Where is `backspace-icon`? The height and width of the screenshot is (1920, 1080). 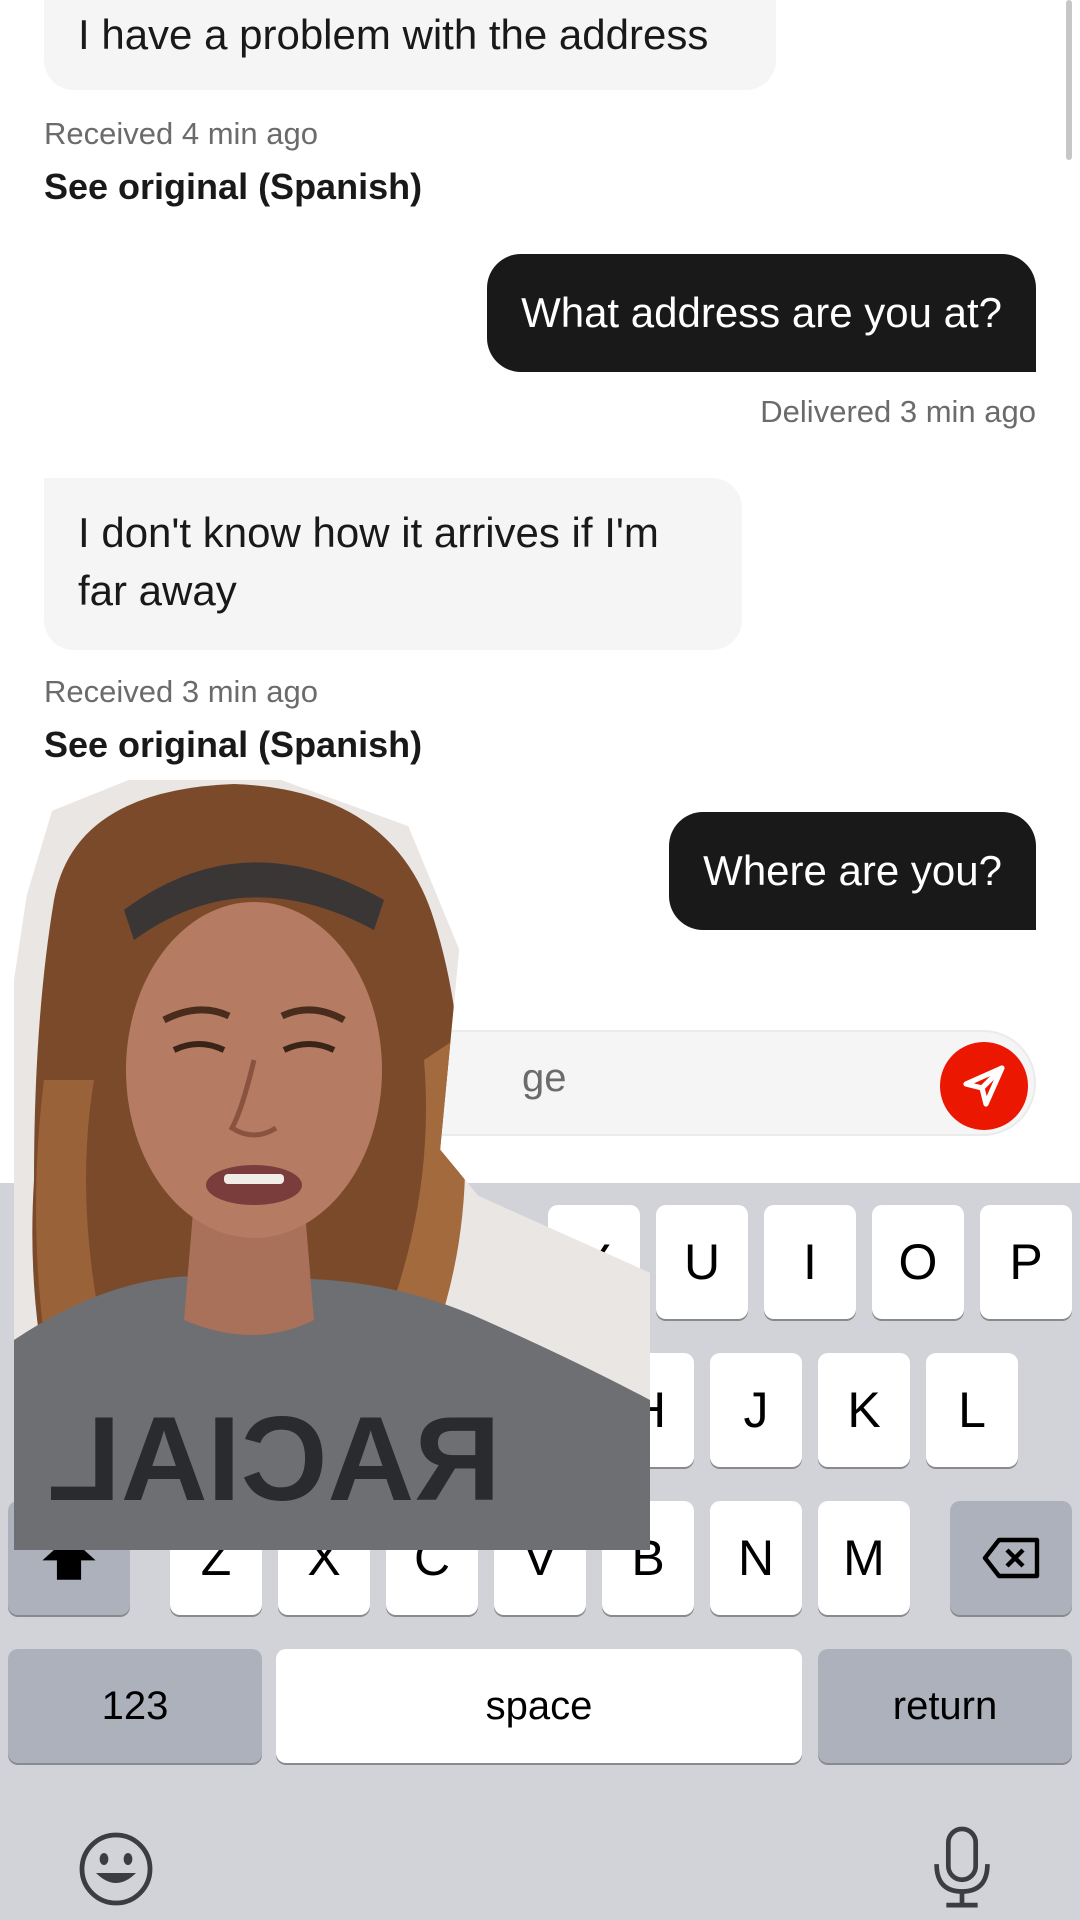 backspace-icon is located at coordinates (1011, 1558).